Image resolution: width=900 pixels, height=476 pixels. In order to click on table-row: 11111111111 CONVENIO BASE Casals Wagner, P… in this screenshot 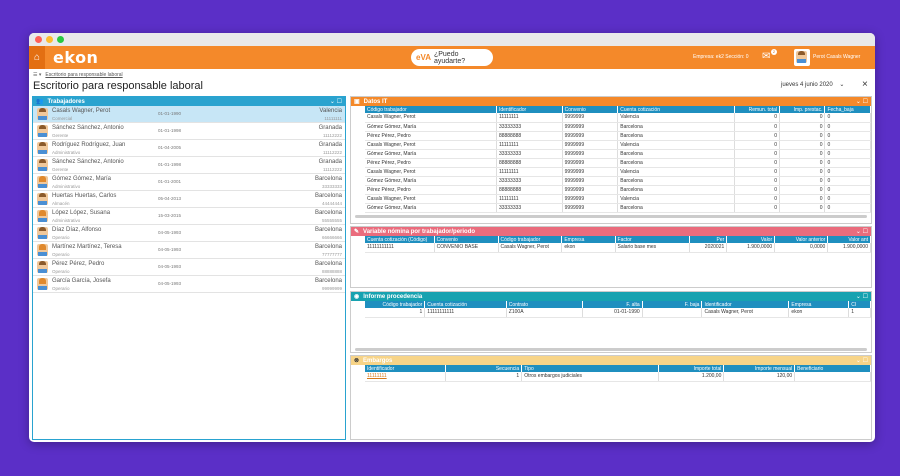, I will do `click(618, 248)`.